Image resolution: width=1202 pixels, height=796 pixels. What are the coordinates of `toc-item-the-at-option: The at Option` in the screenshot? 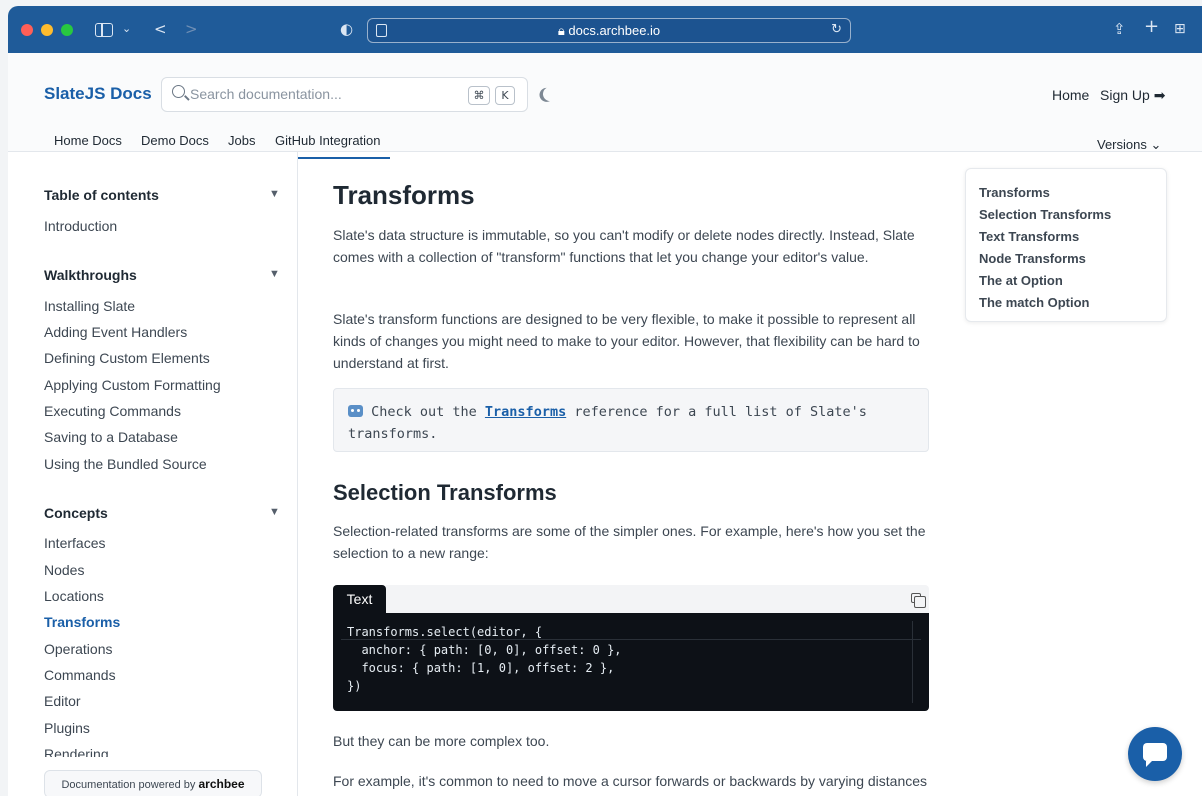 It's located at (1021, 280).